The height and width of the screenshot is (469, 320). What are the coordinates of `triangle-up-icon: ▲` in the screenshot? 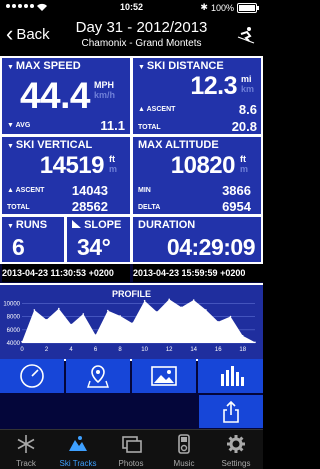 It's located at (142, 109).